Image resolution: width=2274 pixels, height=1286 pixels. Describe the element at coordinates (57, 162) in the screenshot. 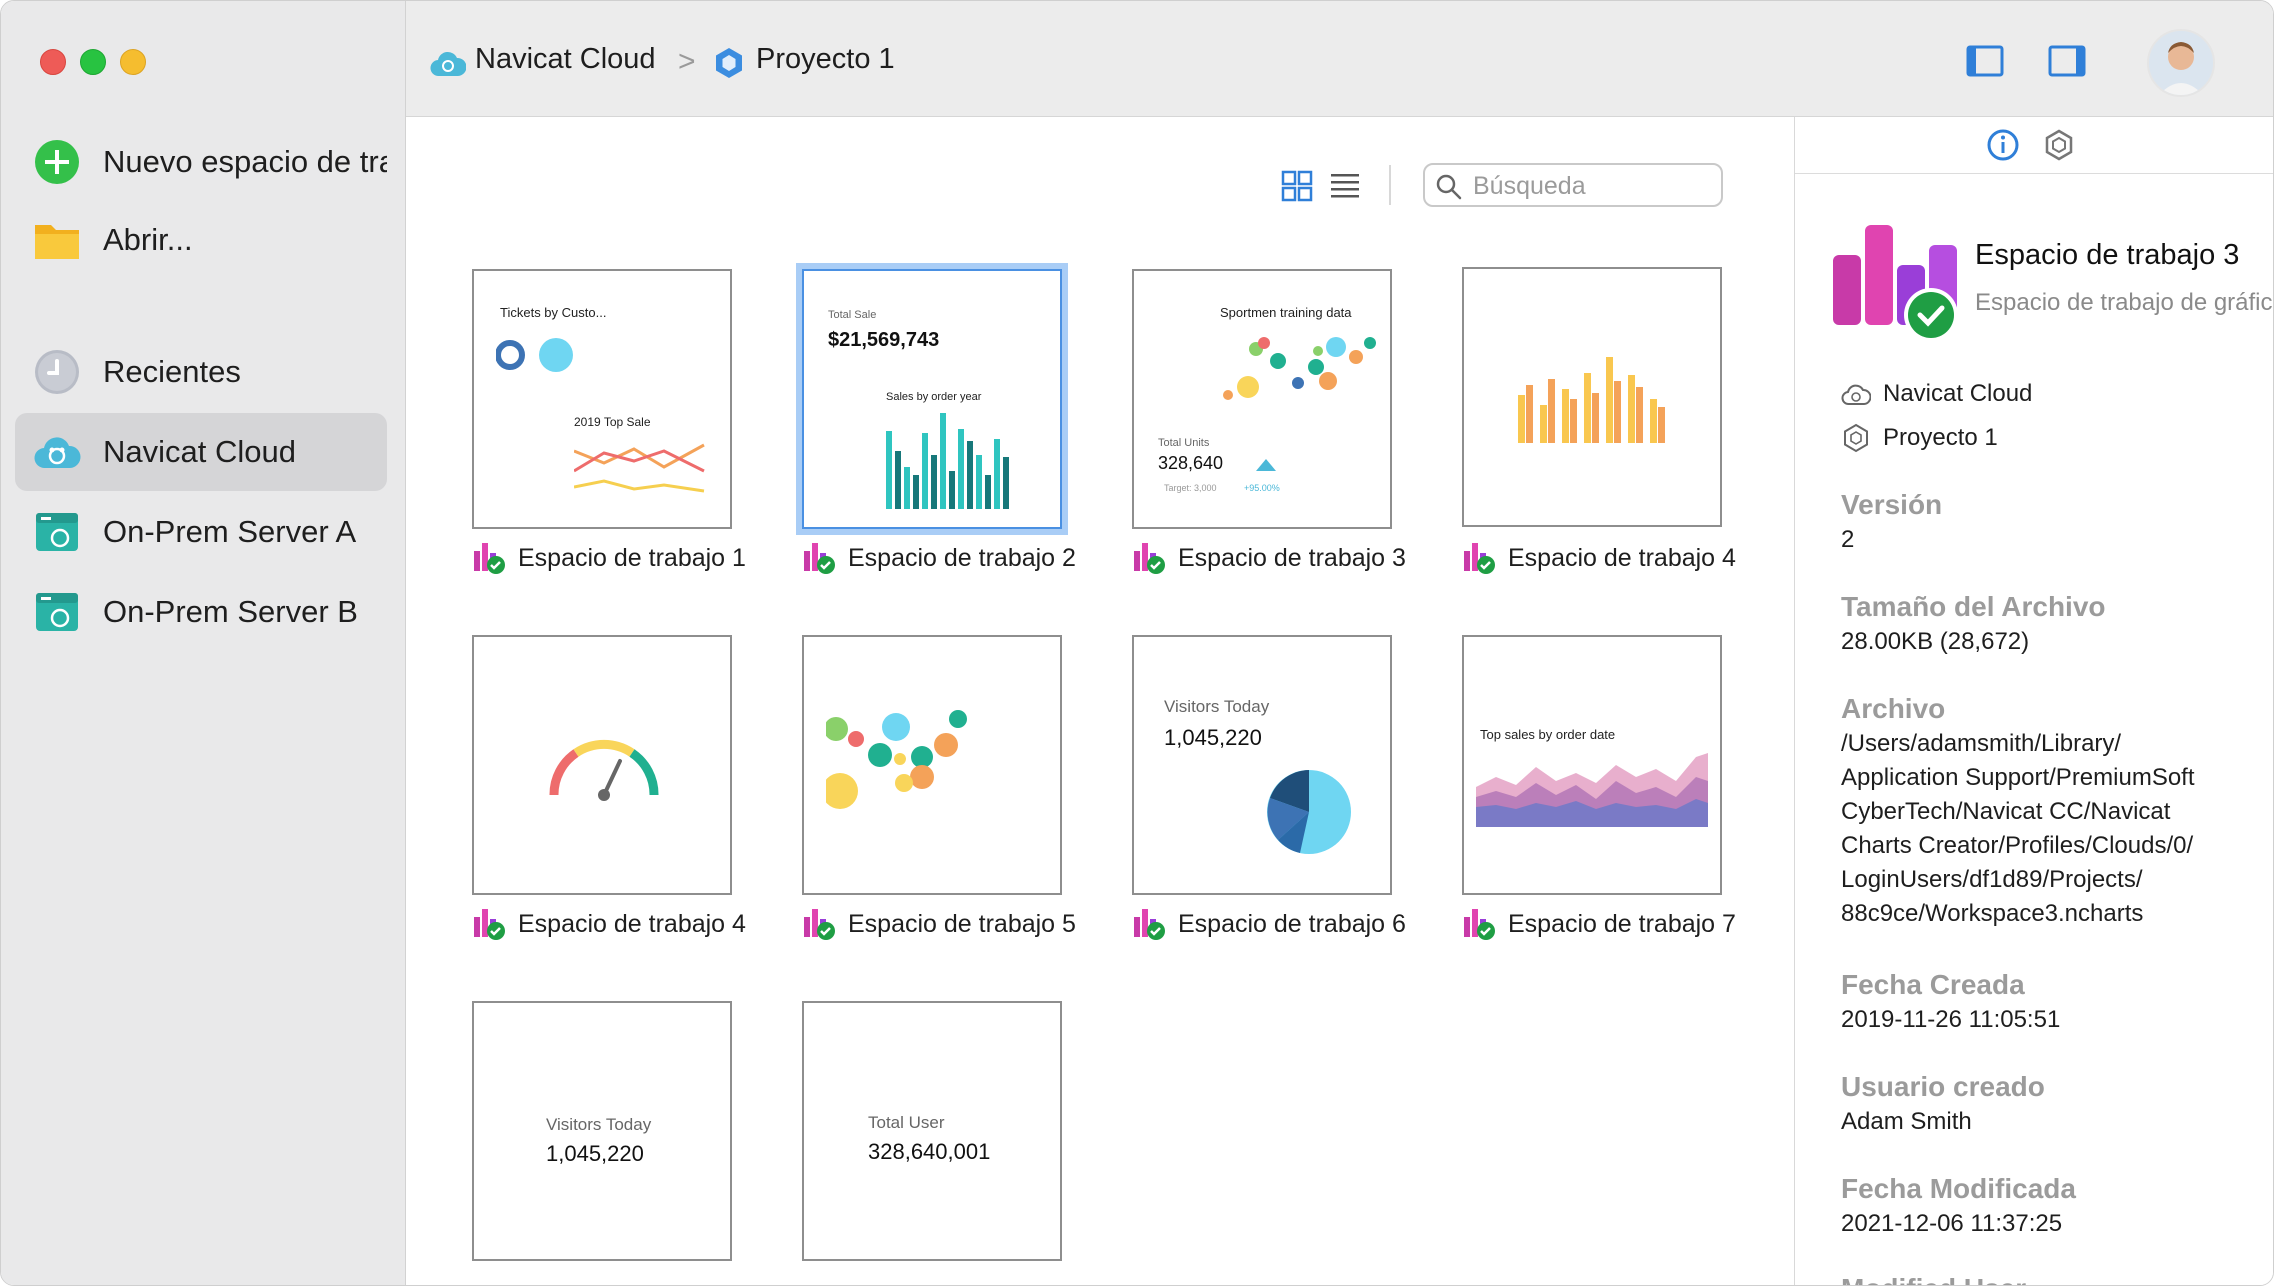

I see `plus-circle-icon` at that location.